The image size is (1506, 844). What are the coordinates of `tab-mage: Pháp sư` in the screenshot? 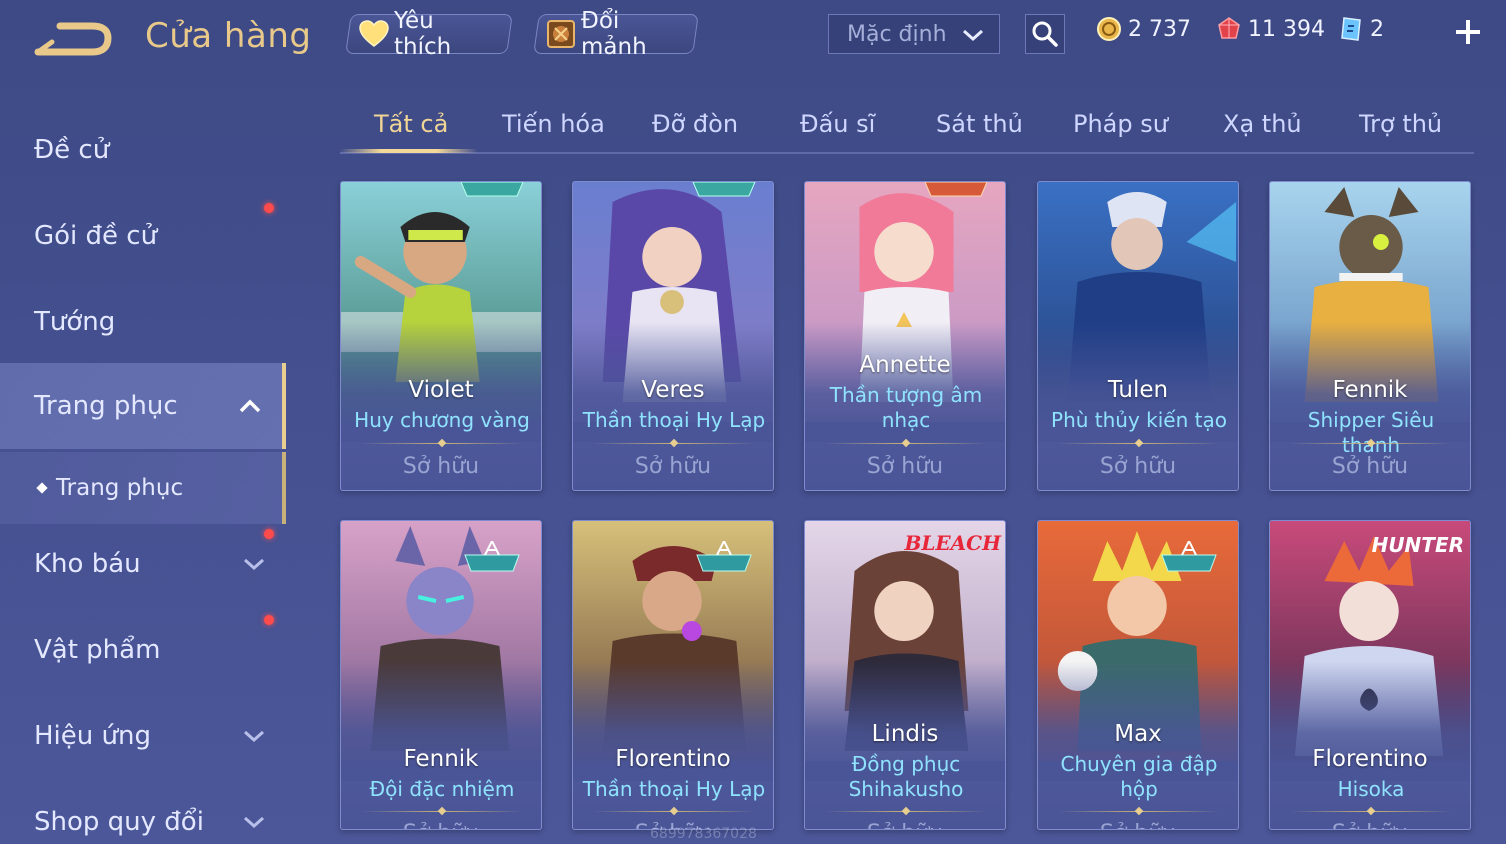 It's located at (1120, 124).